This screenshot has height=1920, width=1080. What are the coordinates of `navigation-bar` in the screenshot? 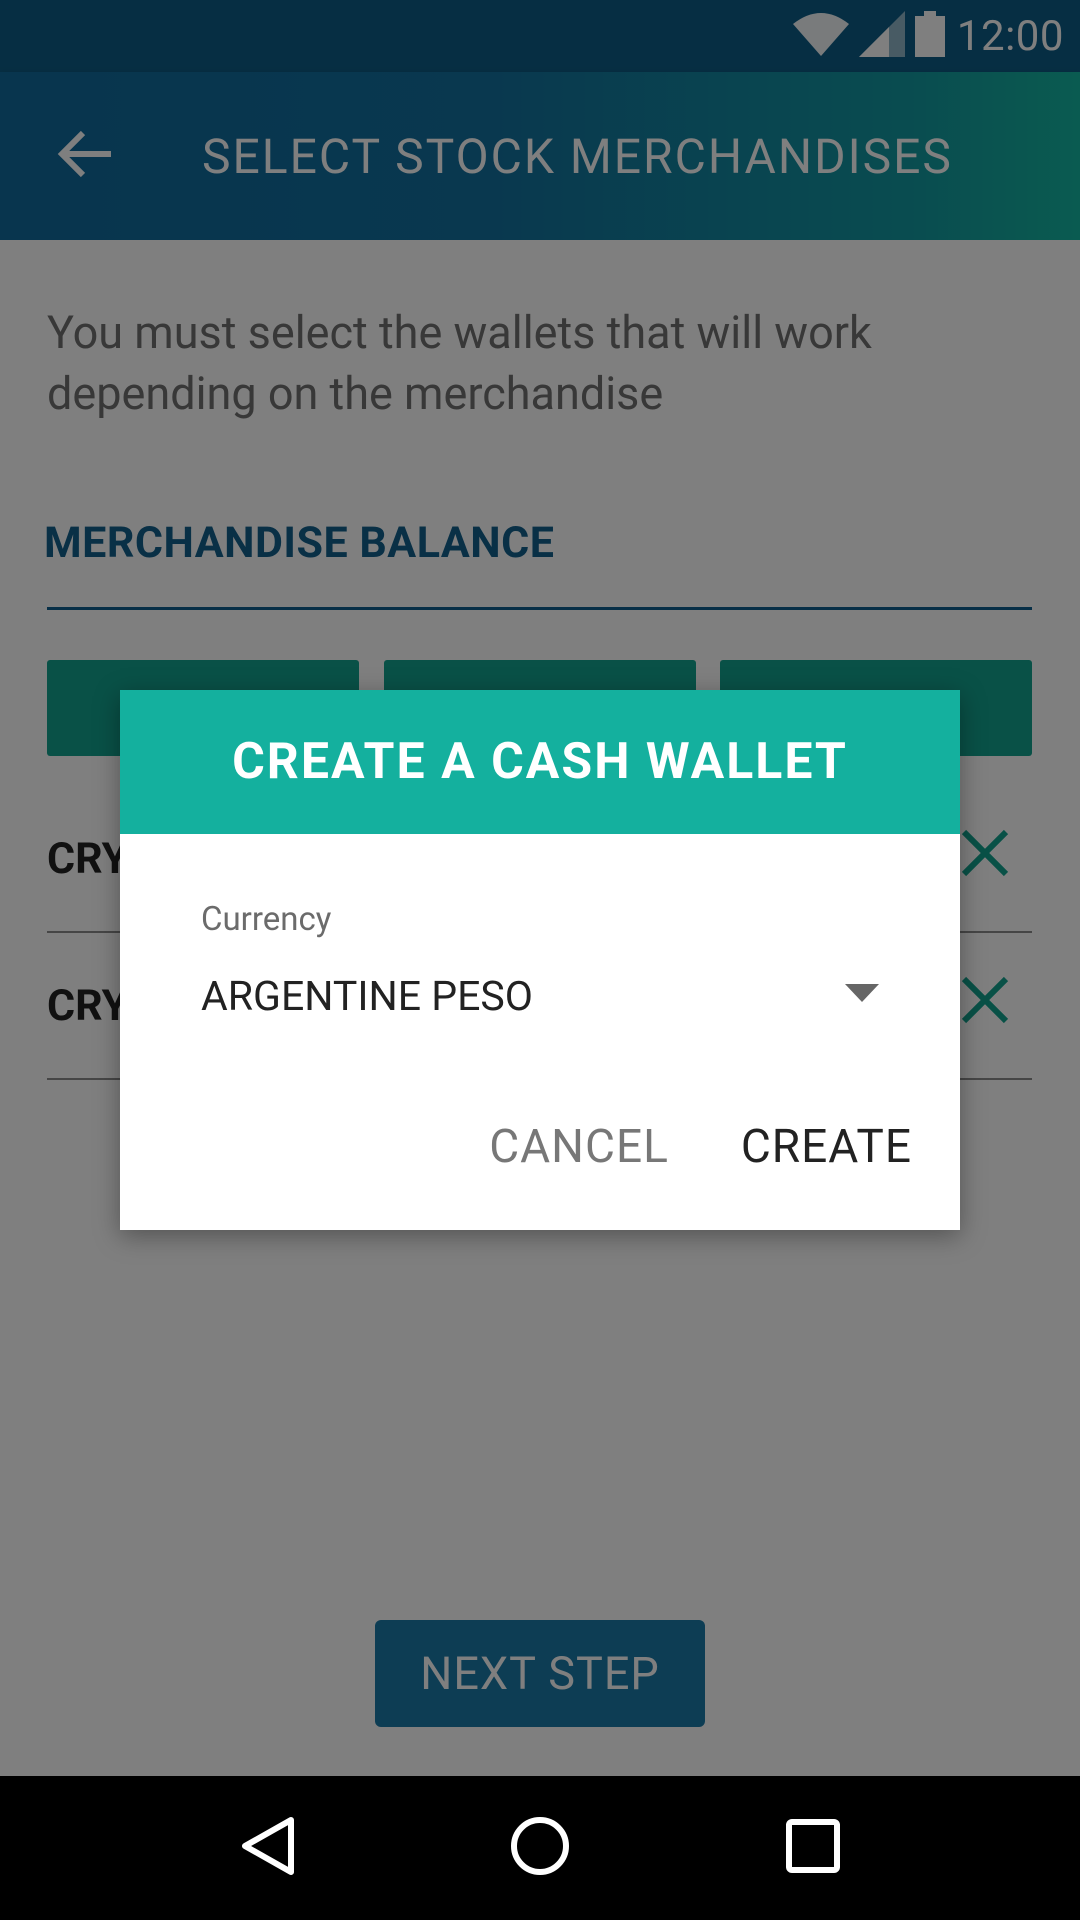 It's located at (540, 1848).